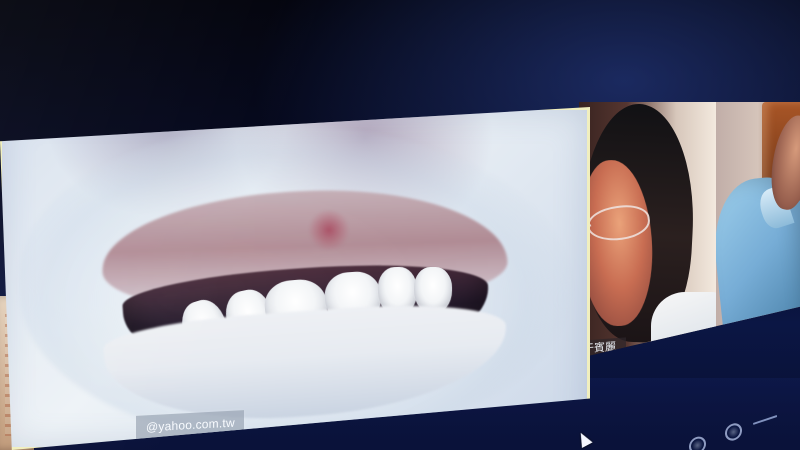  What do you see at coordinates (647, 230) in the screenshot?
I see `secondary-participant-video: 于賓麗` at bounding box center [647, 230].